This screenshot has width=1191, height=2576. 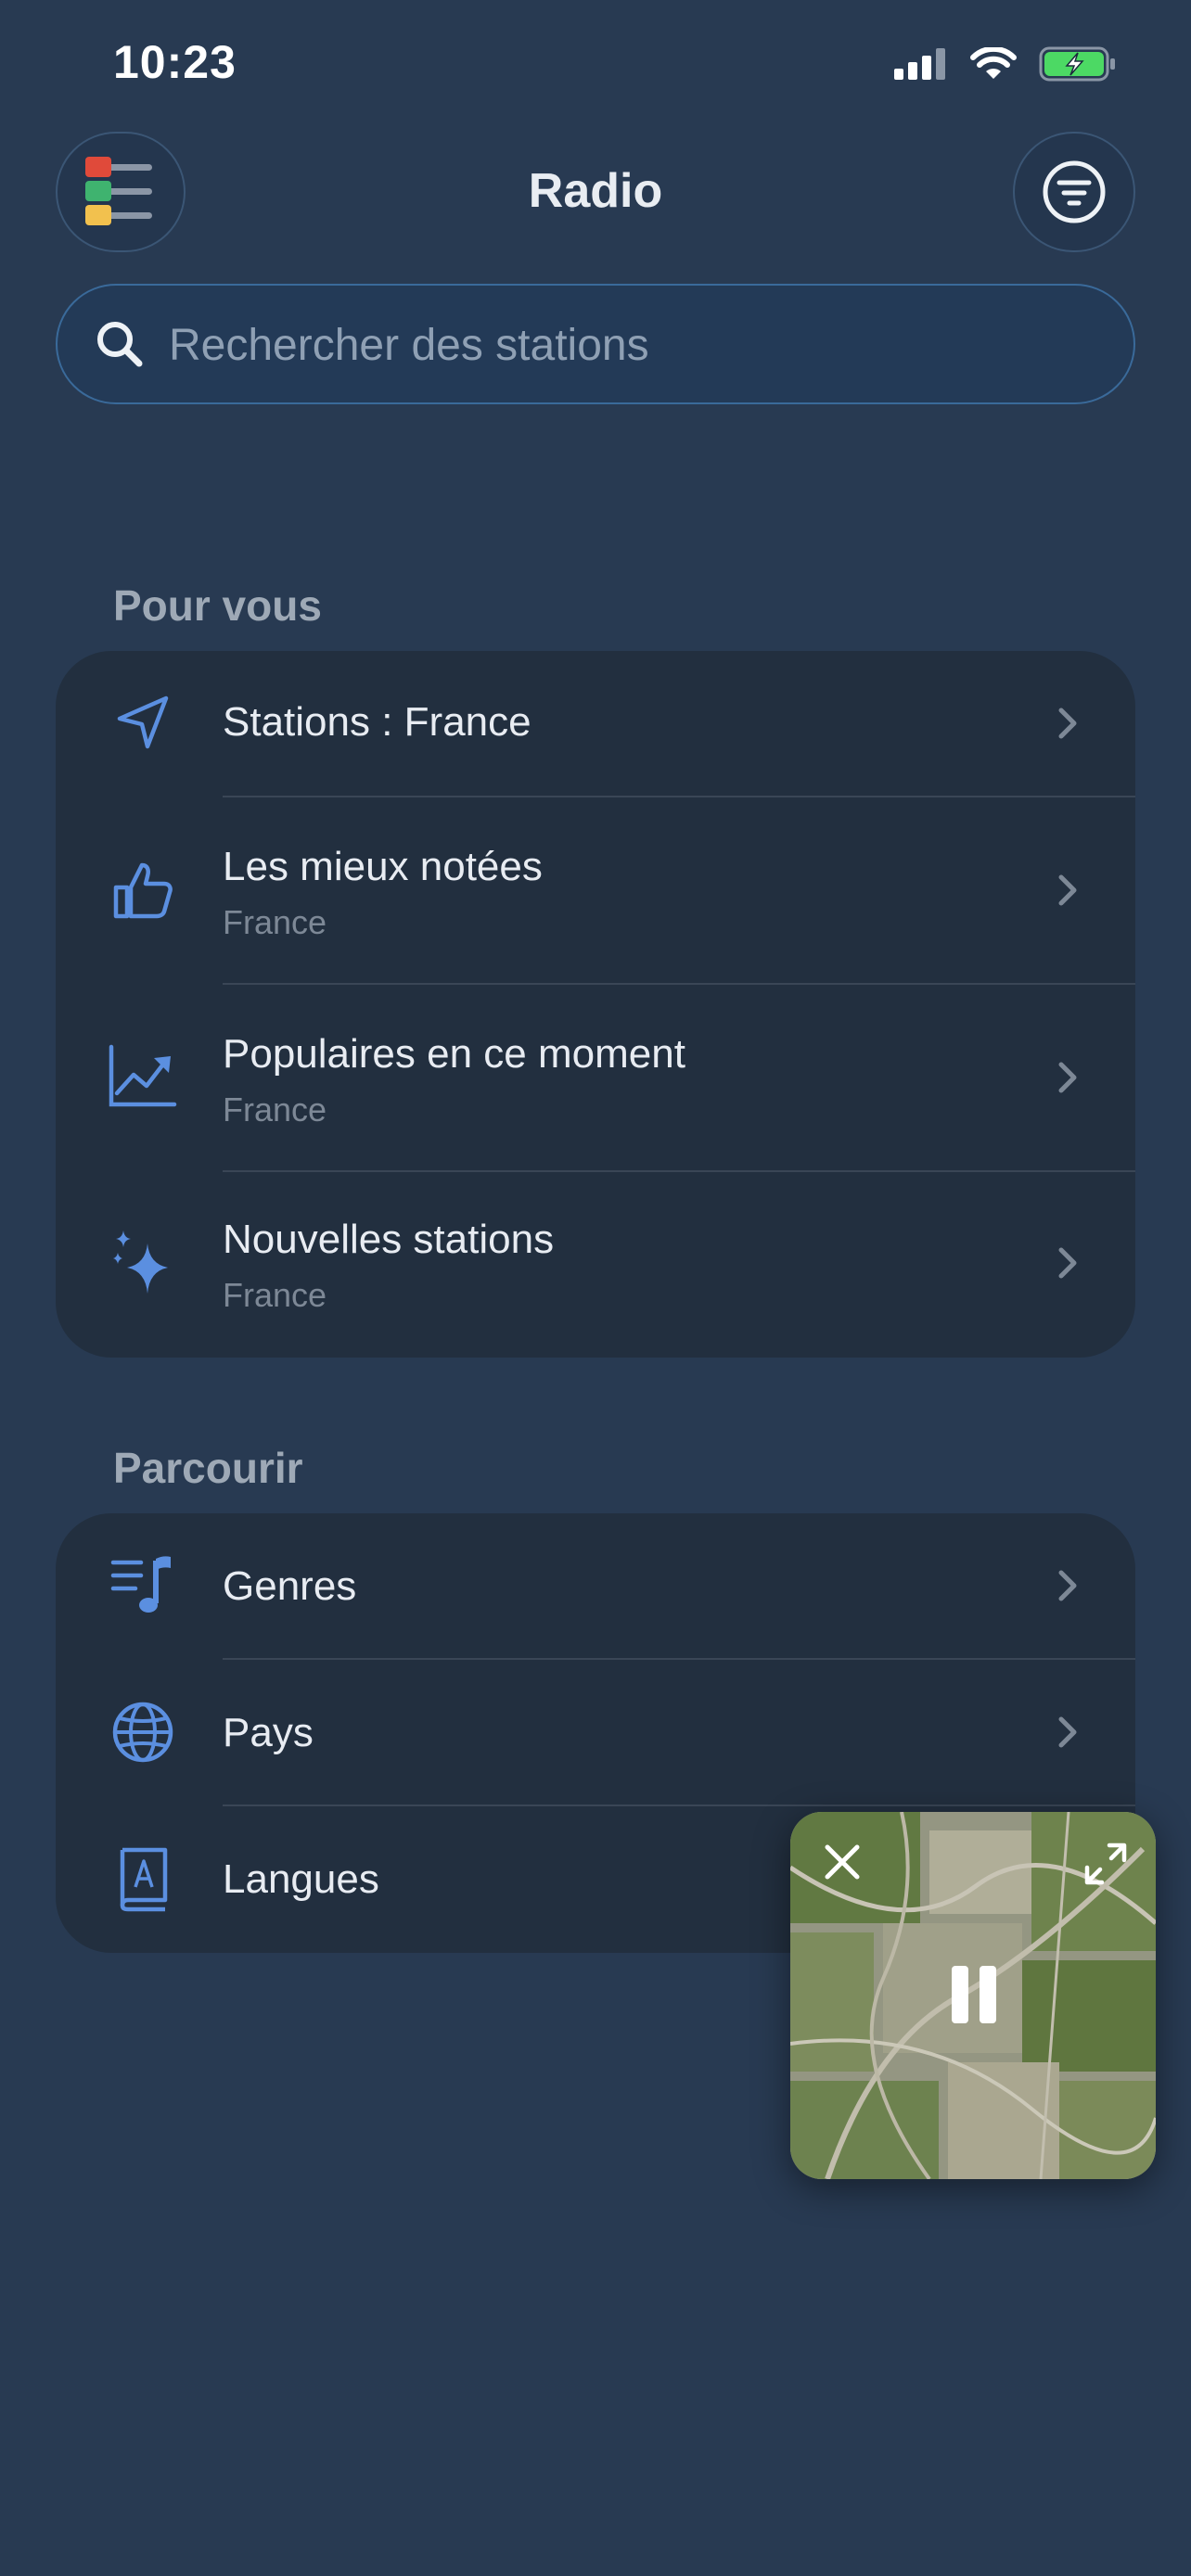 I want to click on list-item-label: Populaires en ce moment, so click(x=454, y=1054).